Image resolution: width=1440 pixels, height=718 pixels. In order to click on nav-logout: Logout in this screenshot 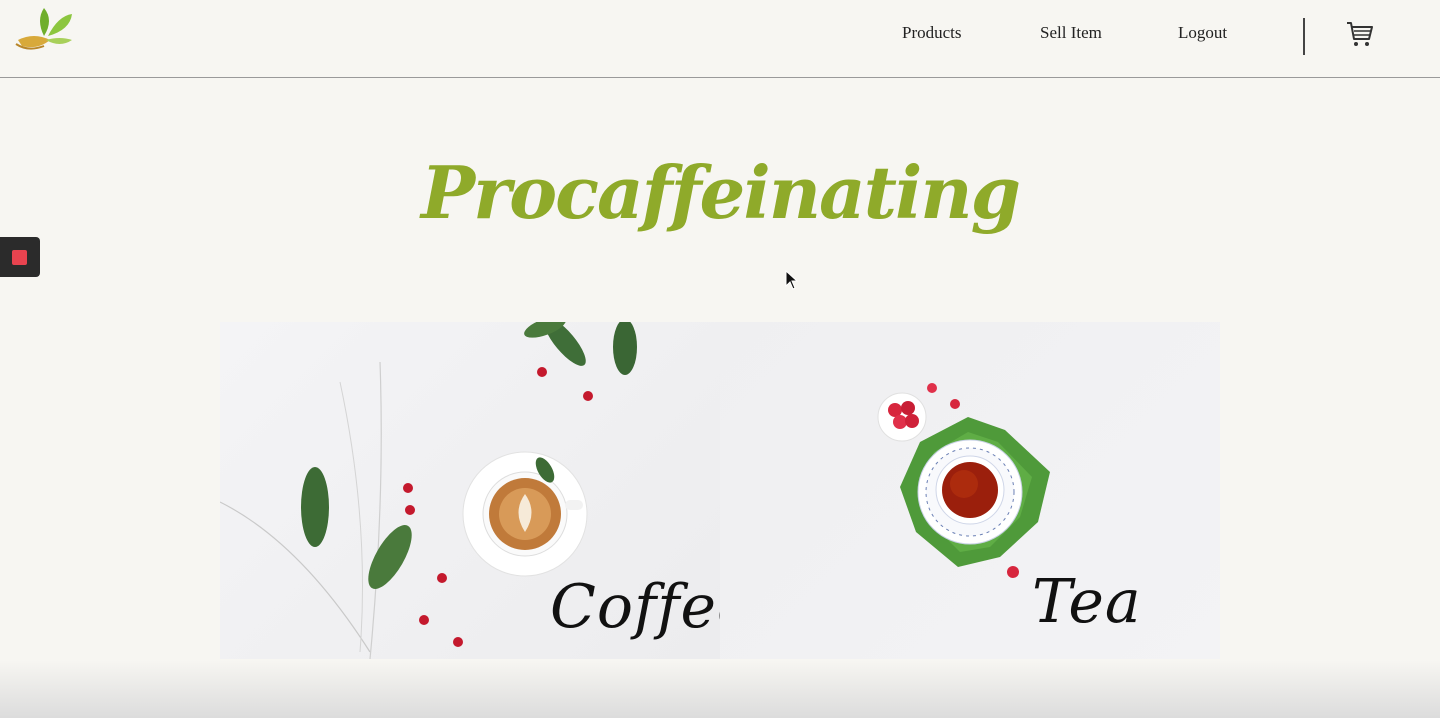, I will do `click(1202, 33)`.